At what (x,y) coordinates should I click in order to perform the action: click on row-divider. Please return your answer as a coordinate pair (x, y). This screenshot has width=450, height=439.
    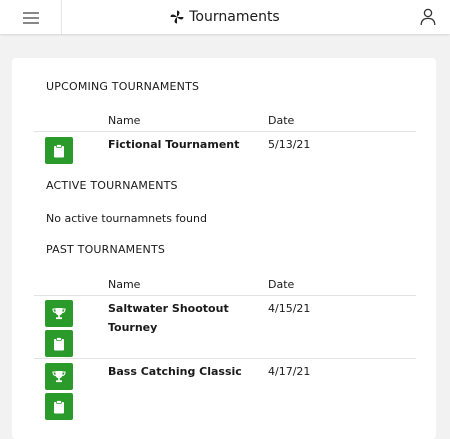
    Looking at the image, I should click on (225, 358).